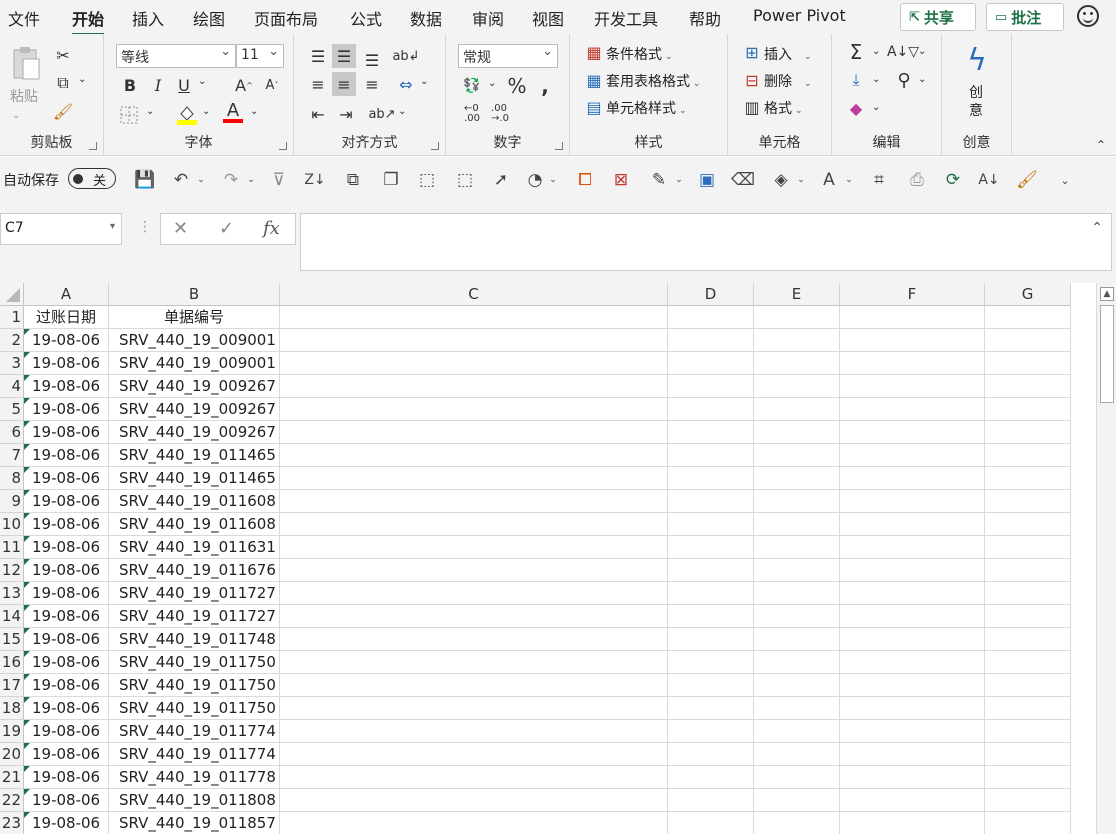  I want to click on delete-cells-button: 删除 ⌄, so click(788, 81).